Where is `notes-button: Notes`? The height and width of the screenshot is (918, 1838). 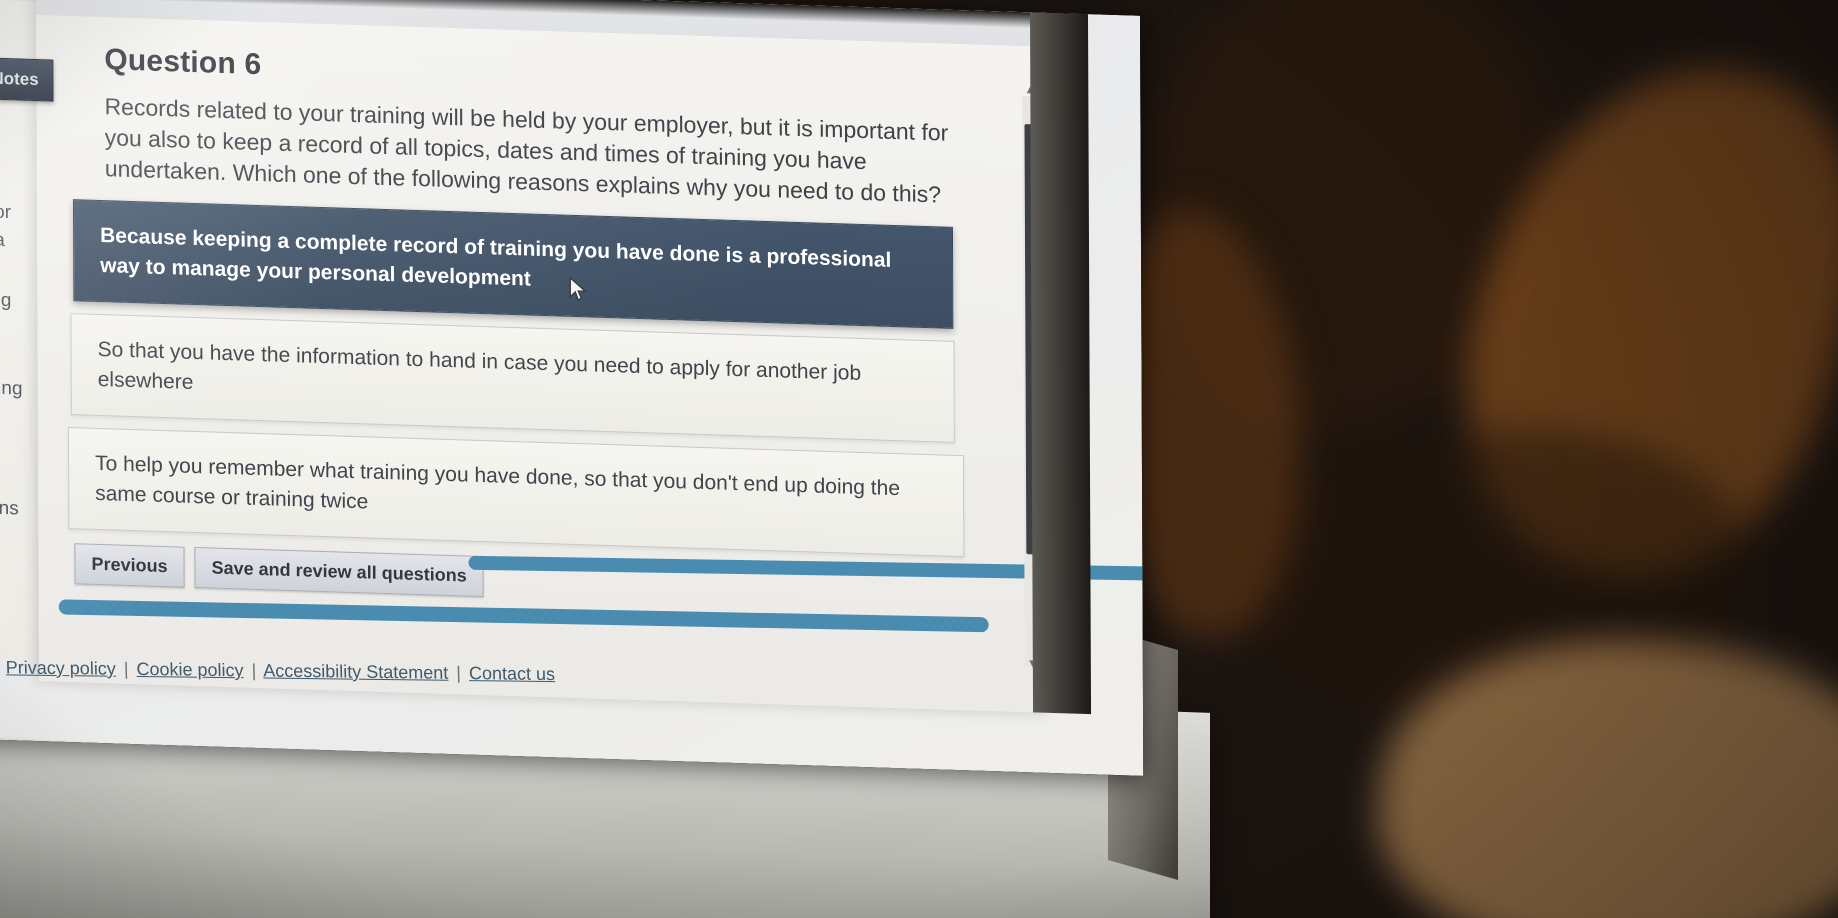 notes-button: Notes is located at coordinates (27, 79).